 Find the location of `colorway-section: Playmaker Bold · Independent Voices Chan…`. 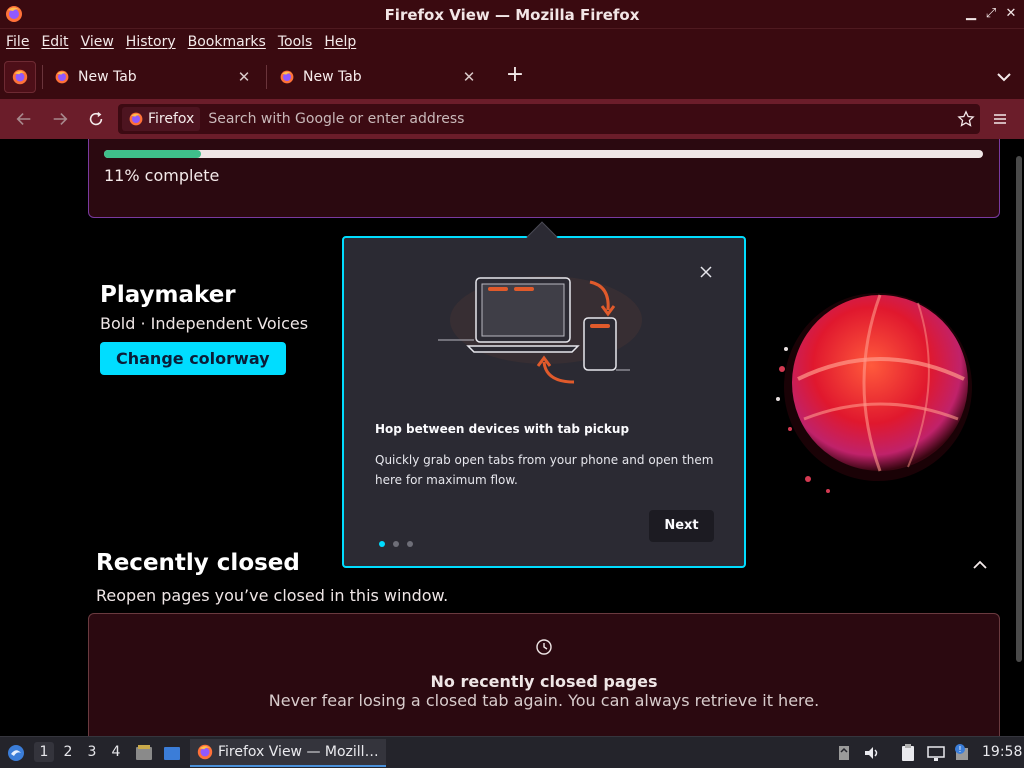

colorway-section: Playmaker Bold · Independent Voices Chan… is located at coordinates (204, 328).